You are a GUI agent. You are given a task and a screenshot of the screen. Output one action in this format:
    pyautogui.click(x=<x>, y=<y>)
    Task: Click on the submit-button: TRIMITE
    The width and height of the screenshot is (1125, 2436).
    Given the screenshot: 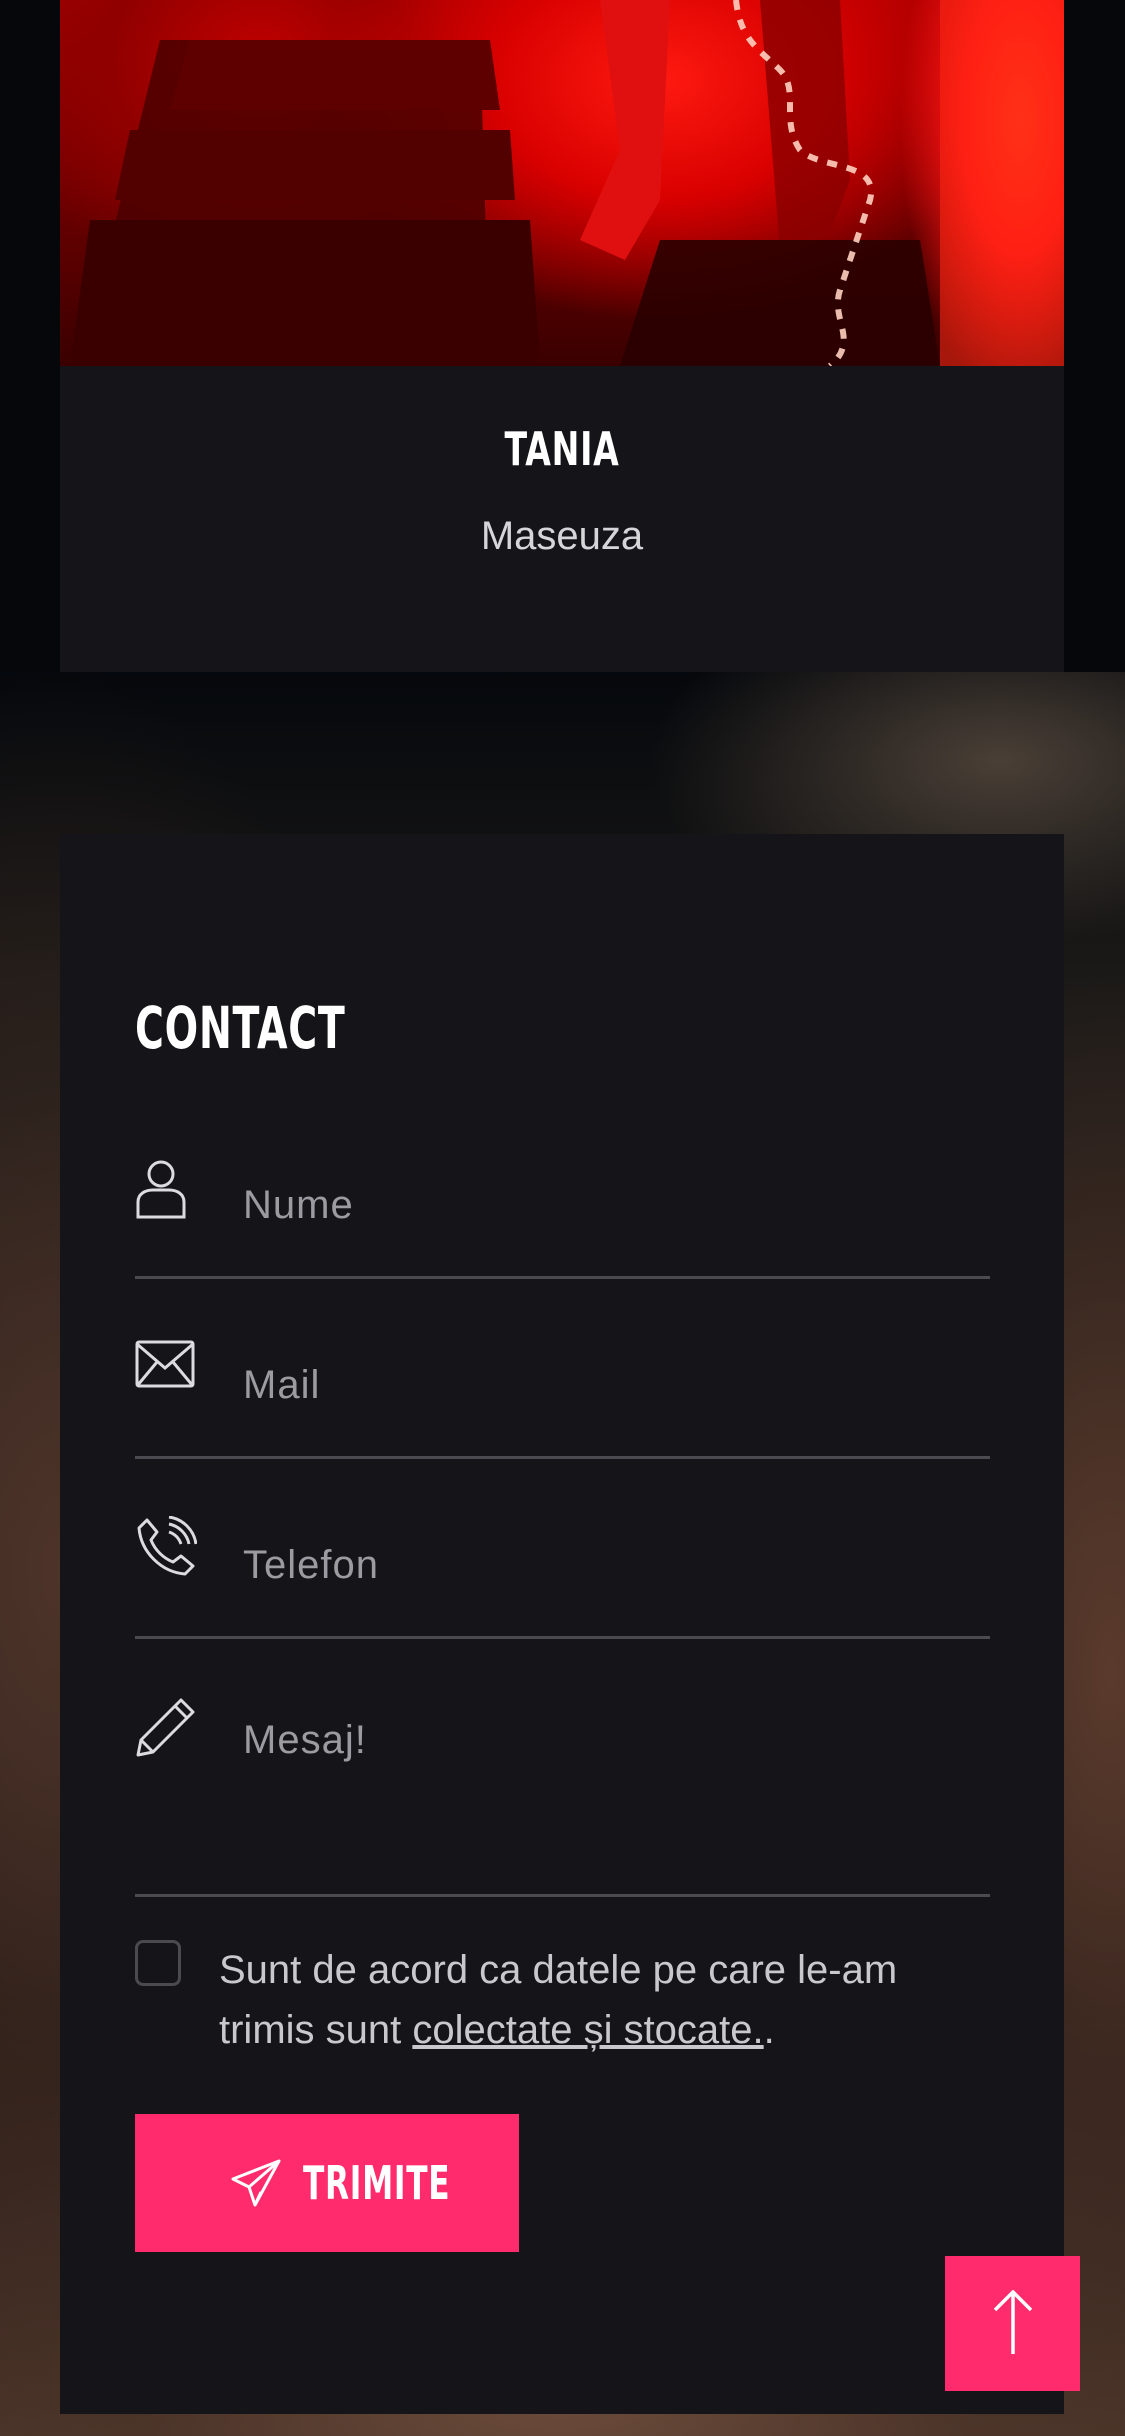 What is the action you would take?
    pyautogui.click(x=327, y=2183)
    